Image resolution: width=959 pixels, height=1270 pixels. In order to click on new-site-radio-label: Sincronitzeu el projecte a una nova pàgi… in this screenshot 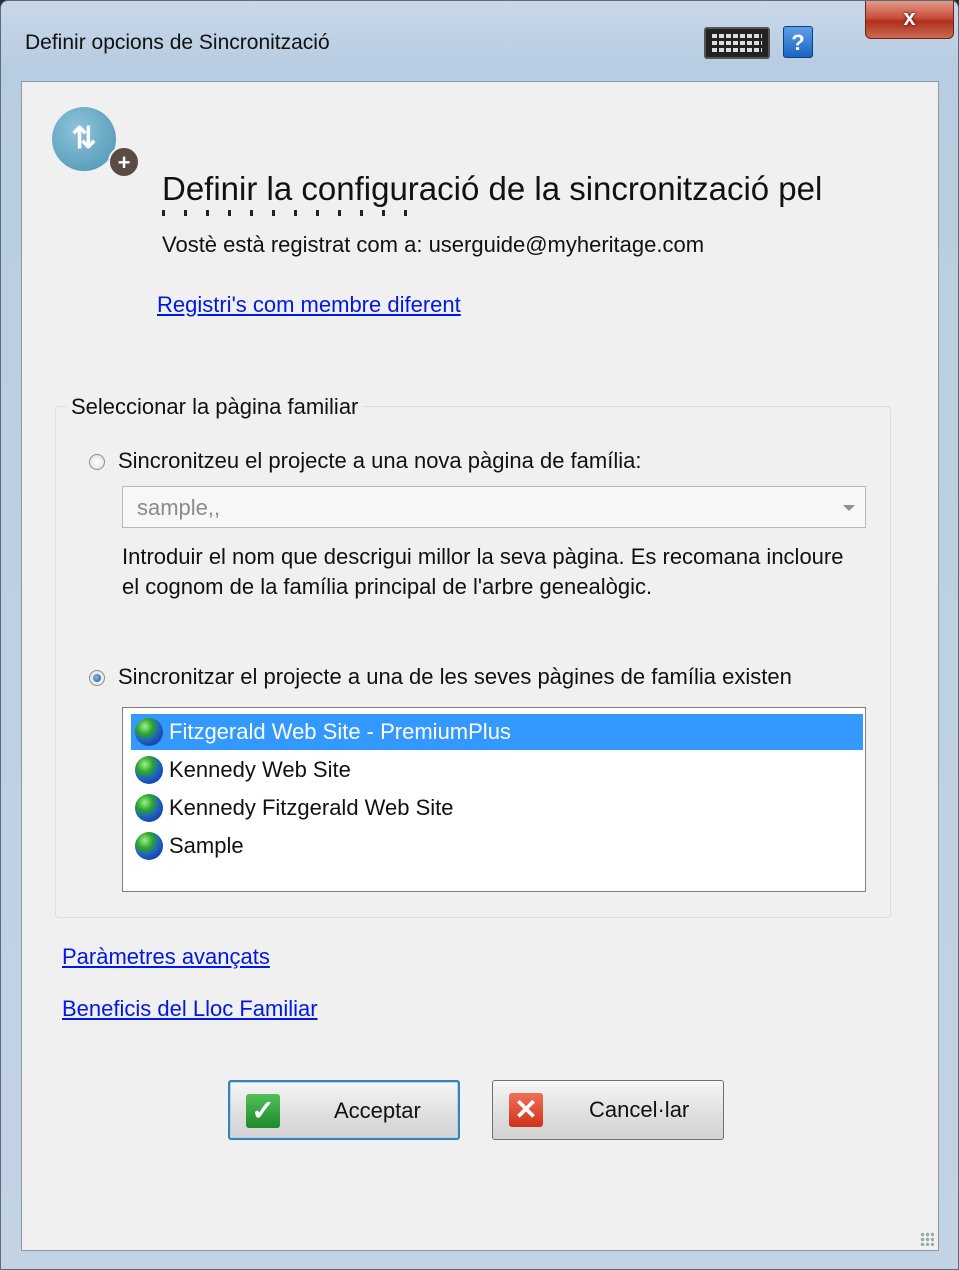, I will do `click(498, 461)`.